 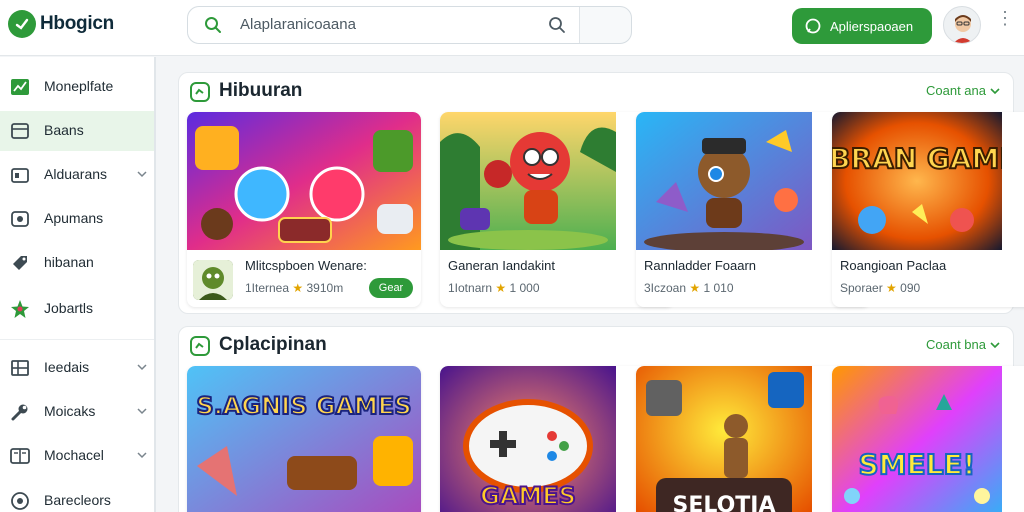 I want to click on sidebar-divider, so click(x=77, y=339).